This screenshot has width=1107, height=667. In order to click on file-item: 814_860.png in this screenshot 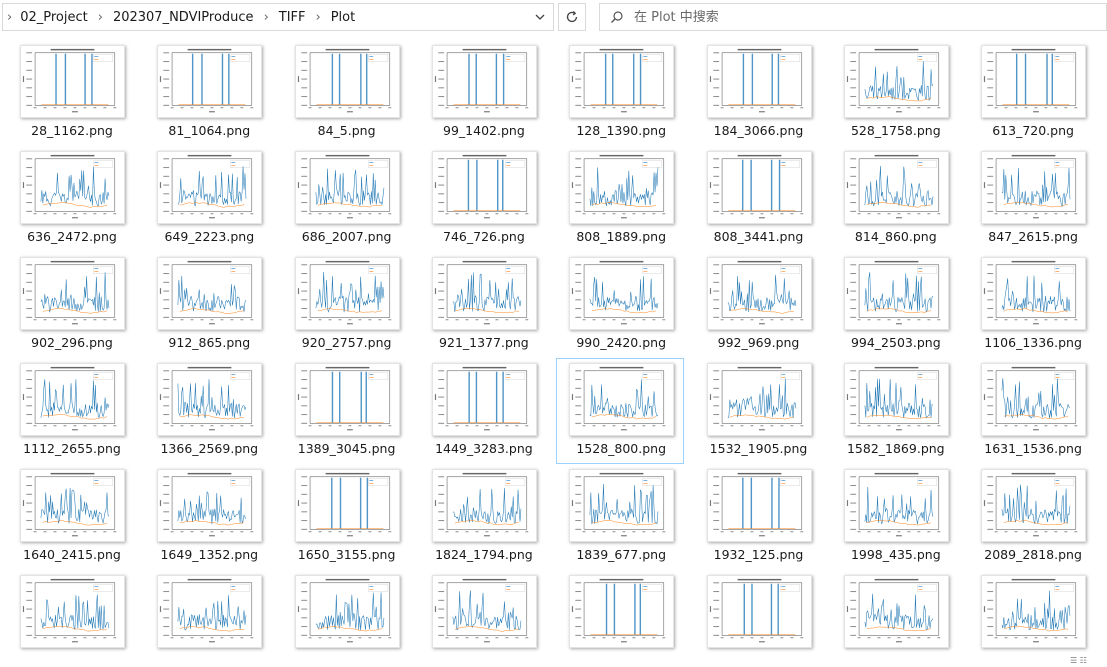, I will do `click(895, 199)`.